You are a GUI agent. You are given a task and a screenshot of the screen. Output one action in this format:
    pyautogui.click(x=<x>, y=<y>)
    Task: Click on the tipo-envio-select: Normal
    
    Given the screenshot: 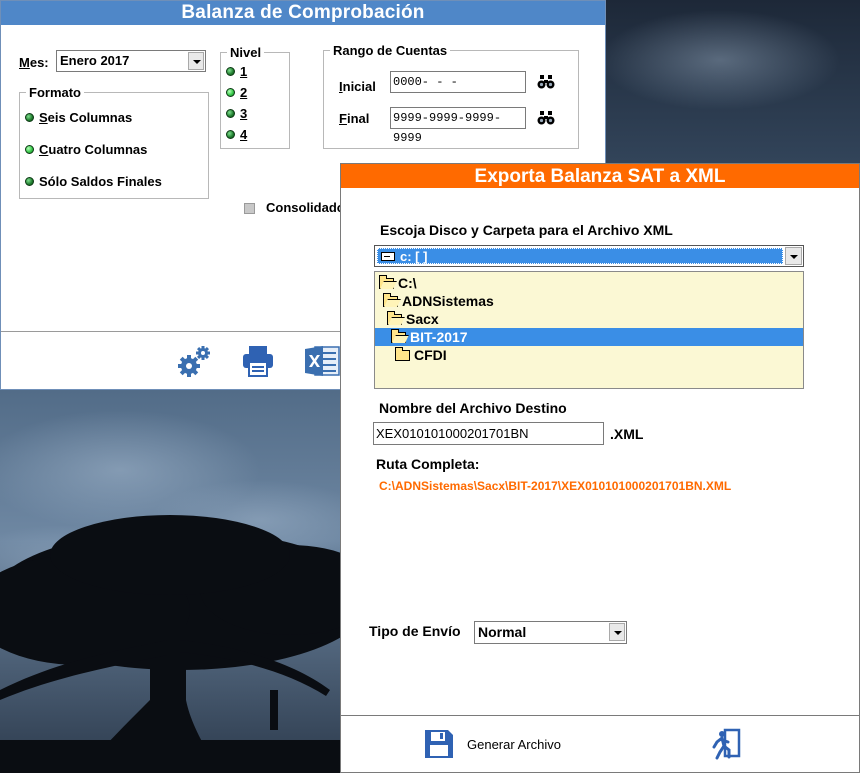 What is the action you would take?
    pyautogui.click(x=550, y=632)
    